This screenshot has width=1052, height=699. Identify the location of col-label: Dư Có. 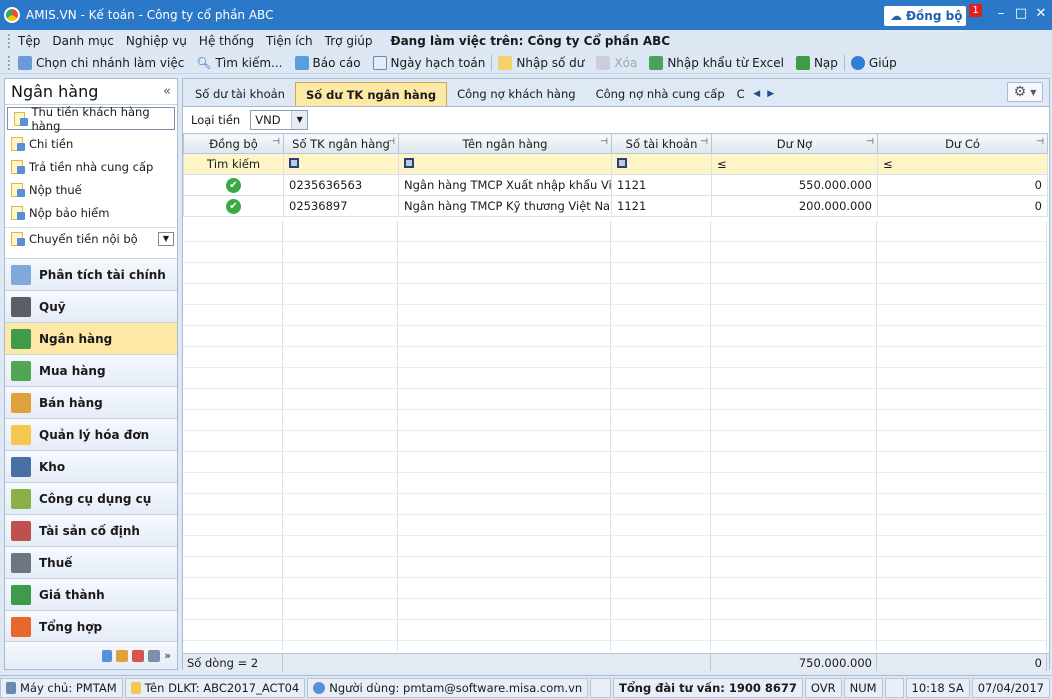
(962, 143).